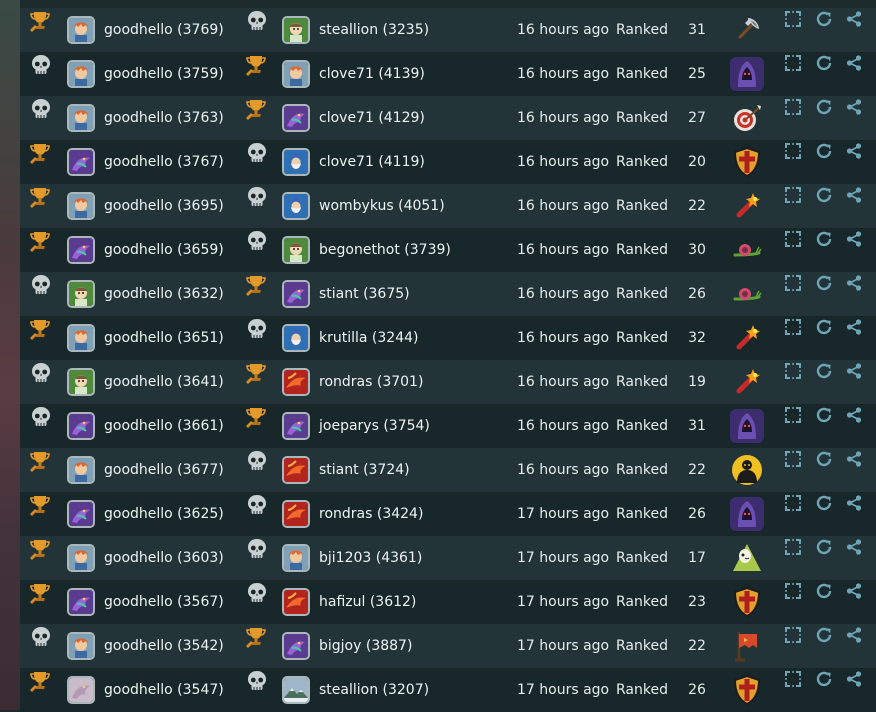 The width and height of the screenshot is (876, 712). I want to click on opponent-name: joeparys (3754), so click(374, 426).